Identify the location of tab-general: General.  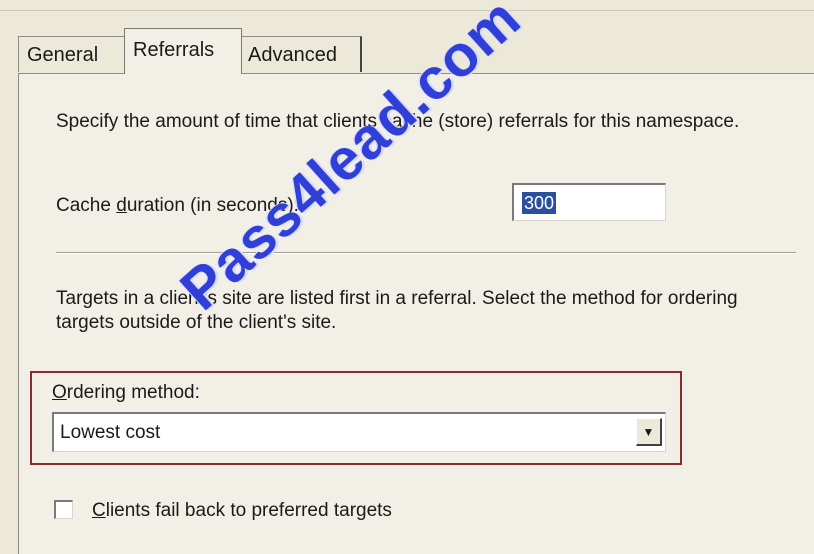
(73, 54).